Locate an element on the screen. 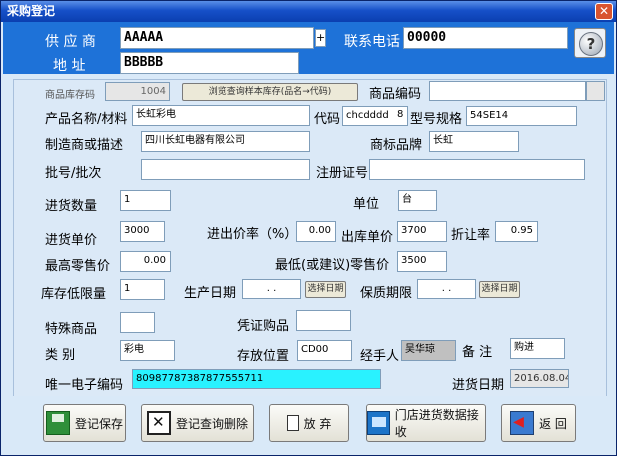 The image size is (617, 456). unit-label: 单位 is located at coordinates (366, 204).